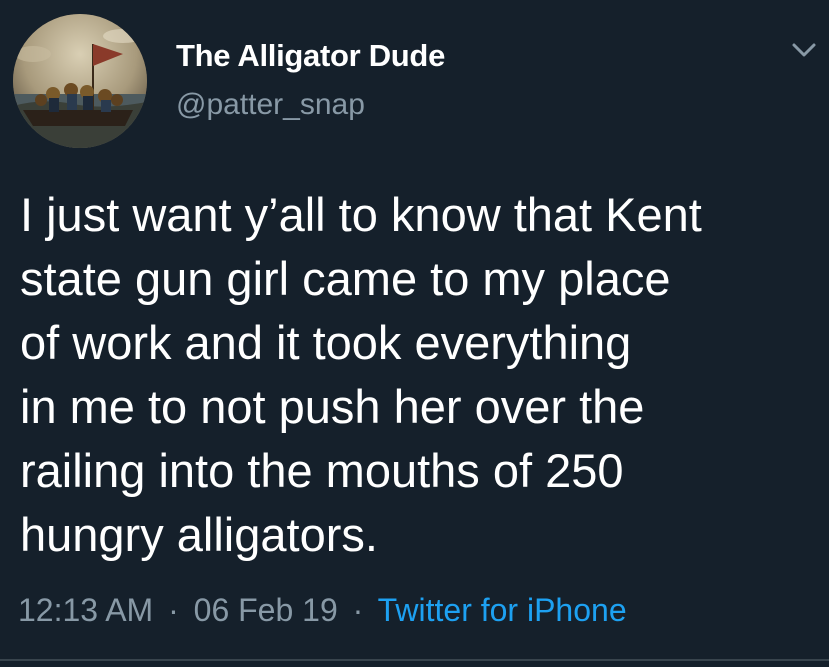  I want to click on painting-avatar-icon, so click(80, 81).